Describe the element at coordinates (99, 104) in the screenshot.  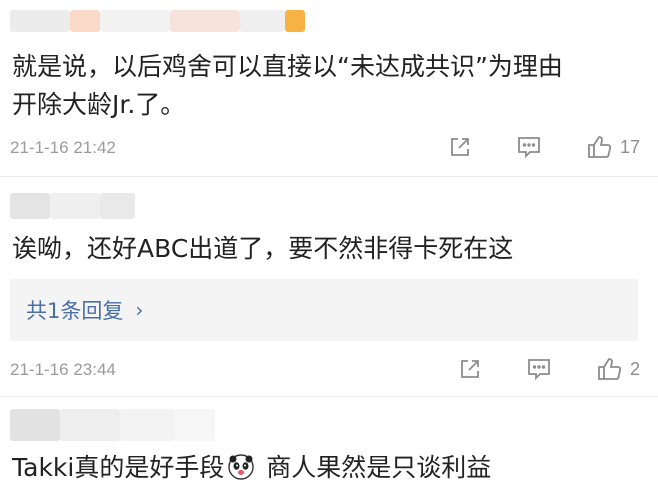
I see `comment-text-line-2: 开除大龄Jr.了。` at that location.